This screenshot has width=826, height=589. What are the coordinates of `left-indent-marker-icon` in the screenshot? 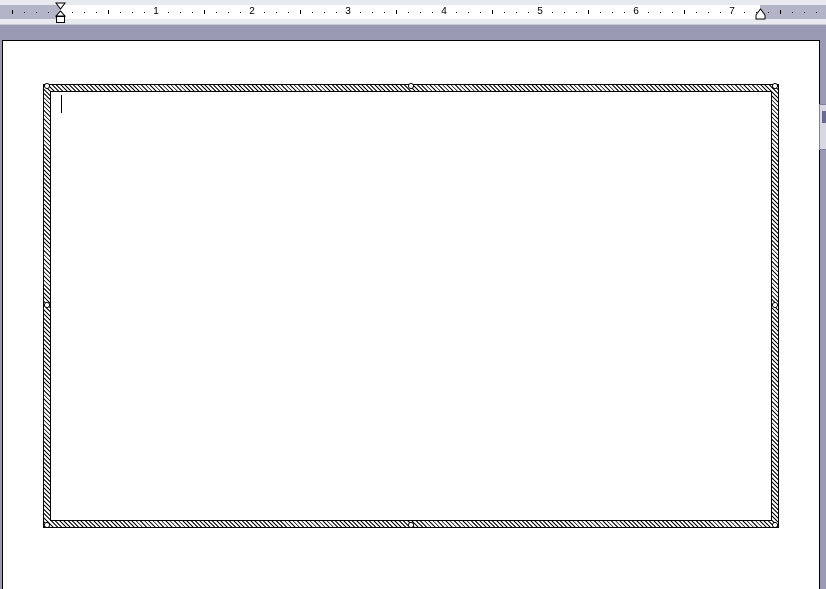 It's located at (60, 13).